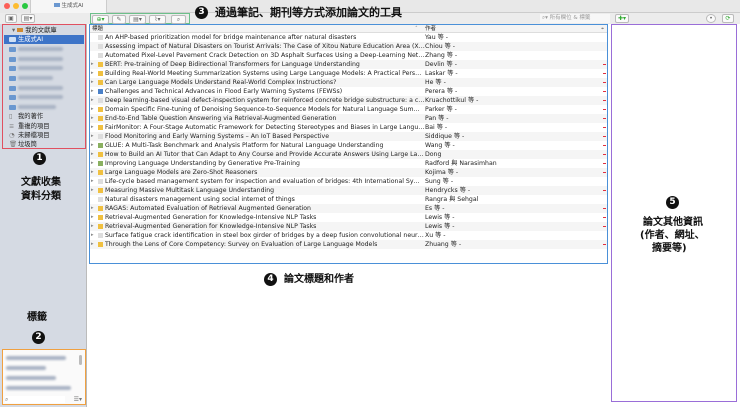 This screenshot has height=407, width=740. What do you see at coordinates (37, 317) in the screenshot?
I see `annotation-tags: 標籤` at bounding box center [37, 317].